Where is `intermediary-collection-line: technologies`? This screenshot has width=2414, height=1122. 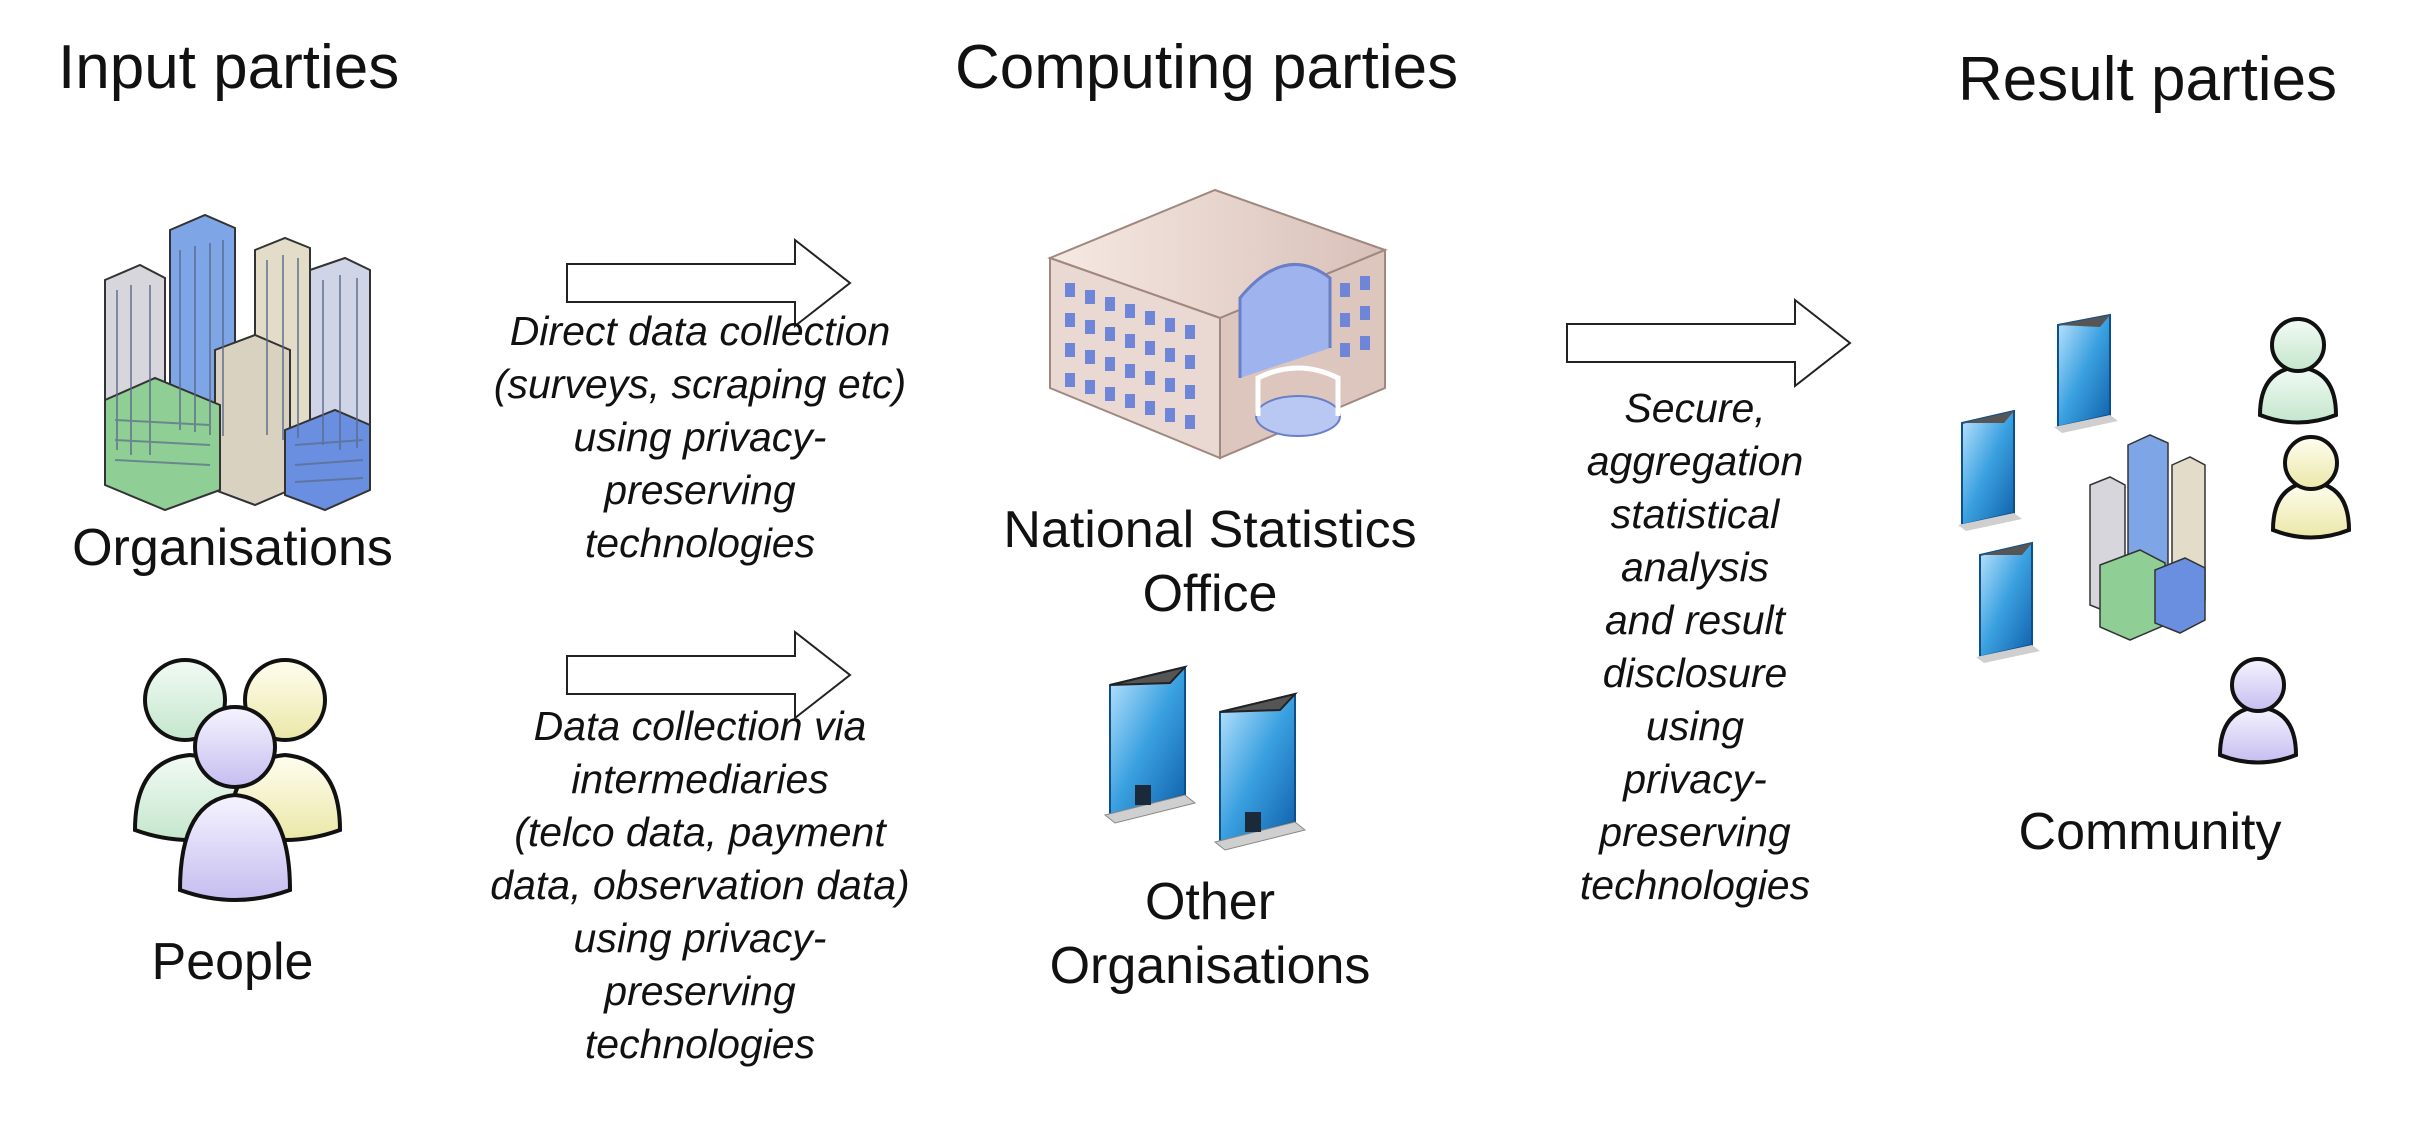 intermediary-collection-line: technologies is located at coordinates (700, 1044).